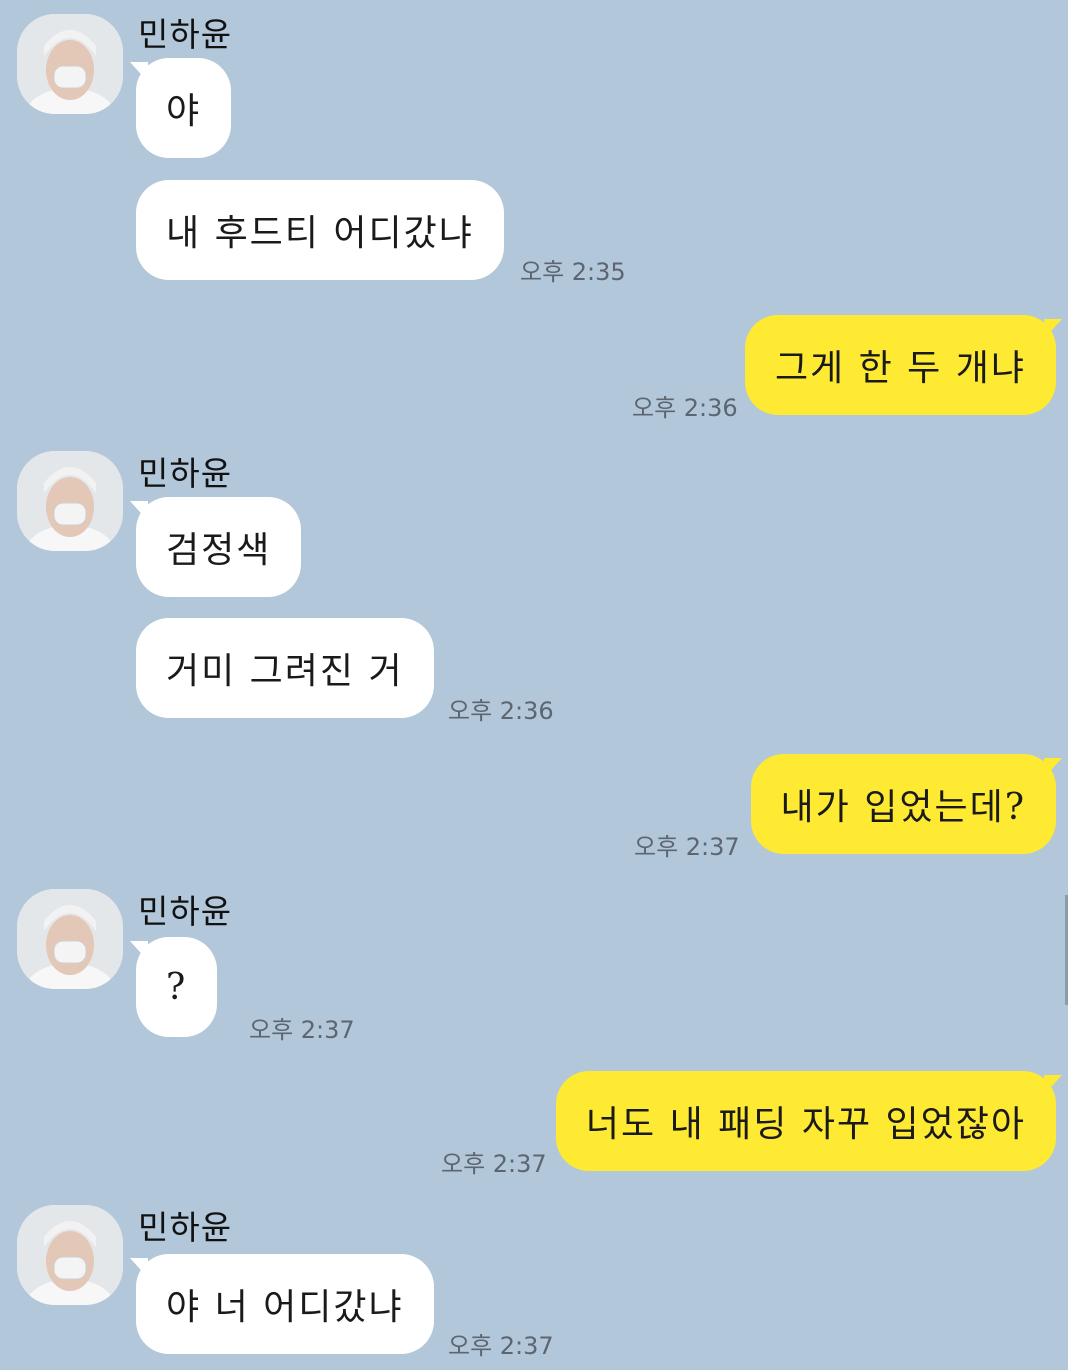  Describe the element at coordinates (285, 668) in the screenshot. I see `incoming-message: 거미 그려진 거` at that location.